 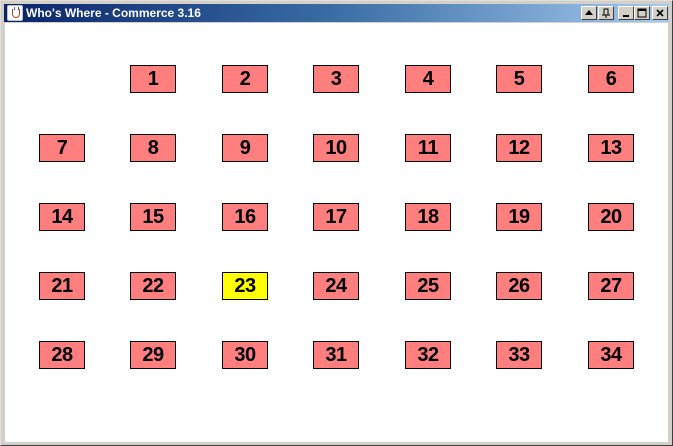 I want to click on seat-17: 17, so click(x=336, y=217).